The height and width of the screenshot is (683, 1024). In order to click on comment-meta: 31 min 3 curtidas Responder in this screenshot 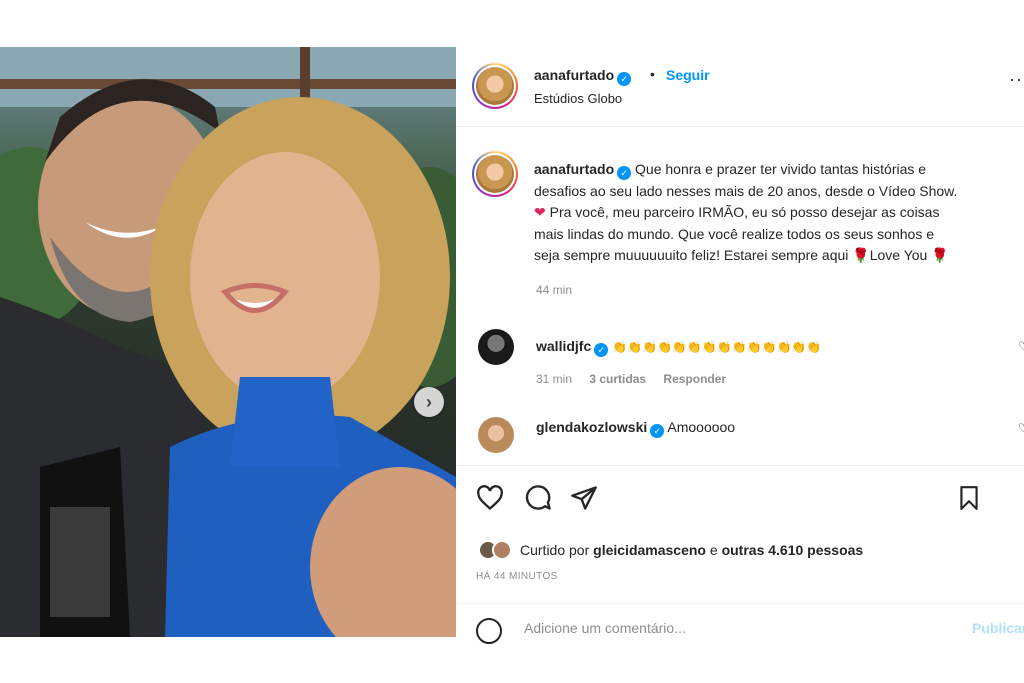, I will do `click(638, 379)`.